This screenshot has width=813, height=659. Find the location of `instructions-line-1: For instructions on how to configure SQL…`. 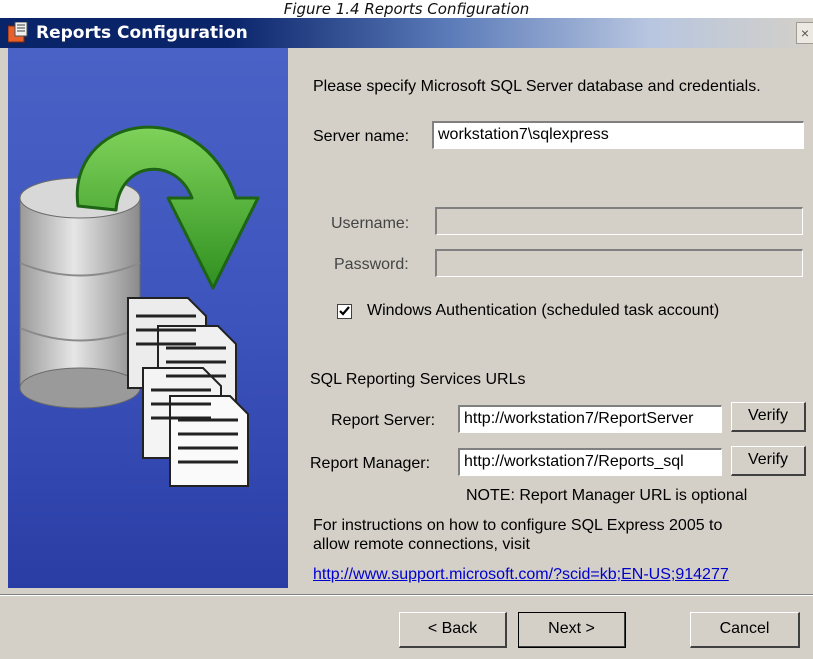

instructions-line-1: For instructions on how to configure SQL… is located at coordinates (518, 525).